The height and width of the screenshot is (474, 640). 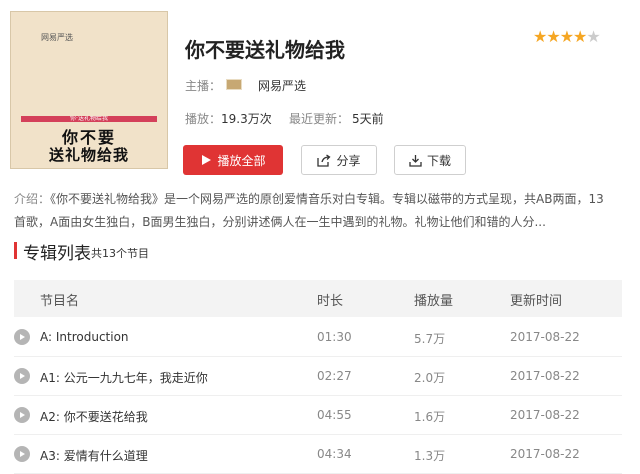 I want to click on episode-count: 共13个节目, so click(x=120, y=253).